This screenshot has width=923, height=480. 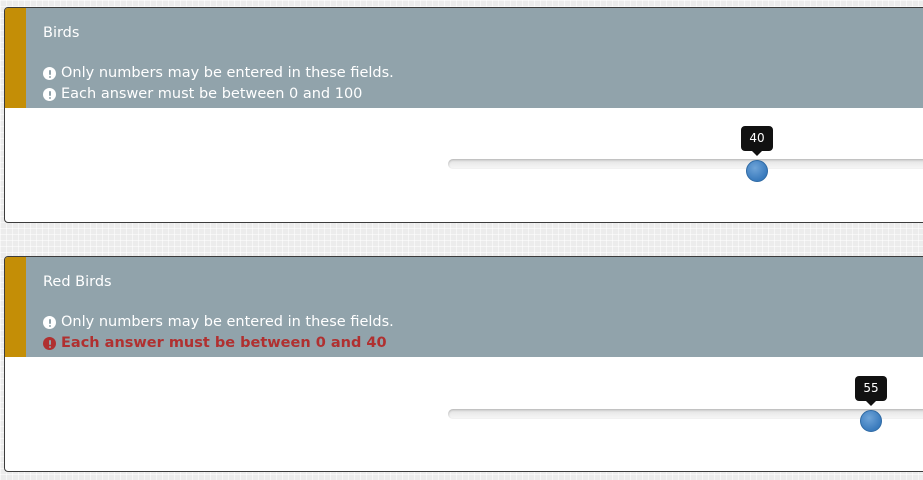 I want to click on instruction-text: Each answer must be between 0 and 100, so click(x=212, y=94).